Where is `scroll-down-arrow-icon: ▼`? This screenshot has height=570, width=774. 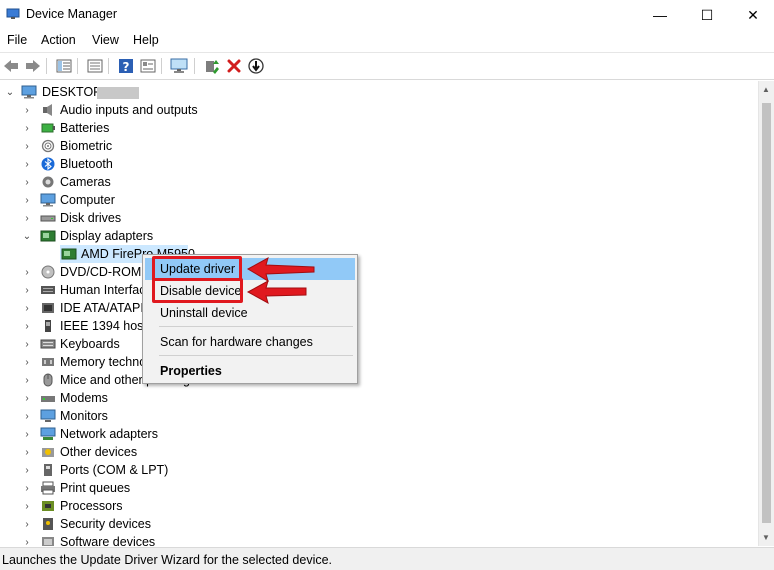
scroll-down-arrow-icon: ▼ is located at coordinates (766, 537).